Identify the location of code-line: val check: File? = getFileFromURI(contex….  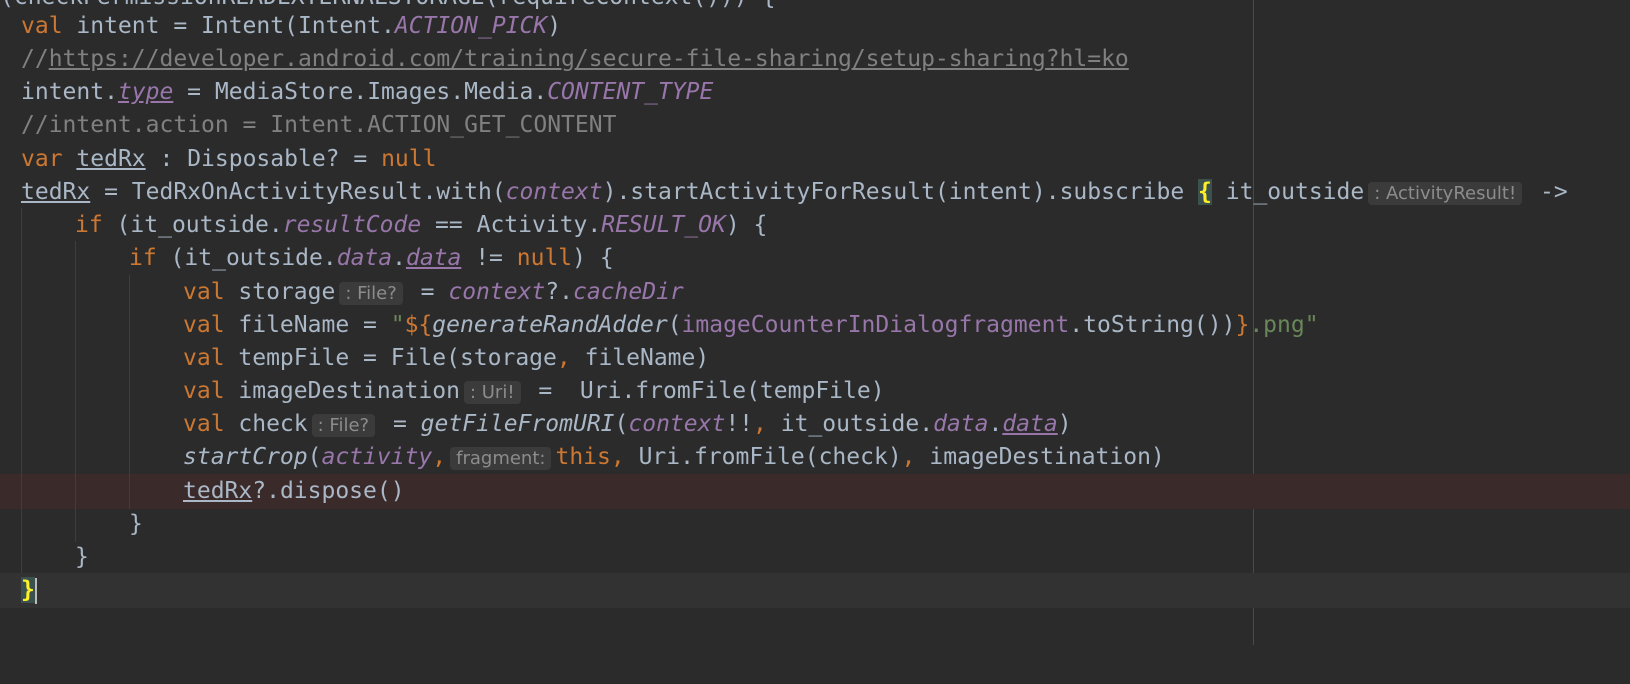
(815, 424).